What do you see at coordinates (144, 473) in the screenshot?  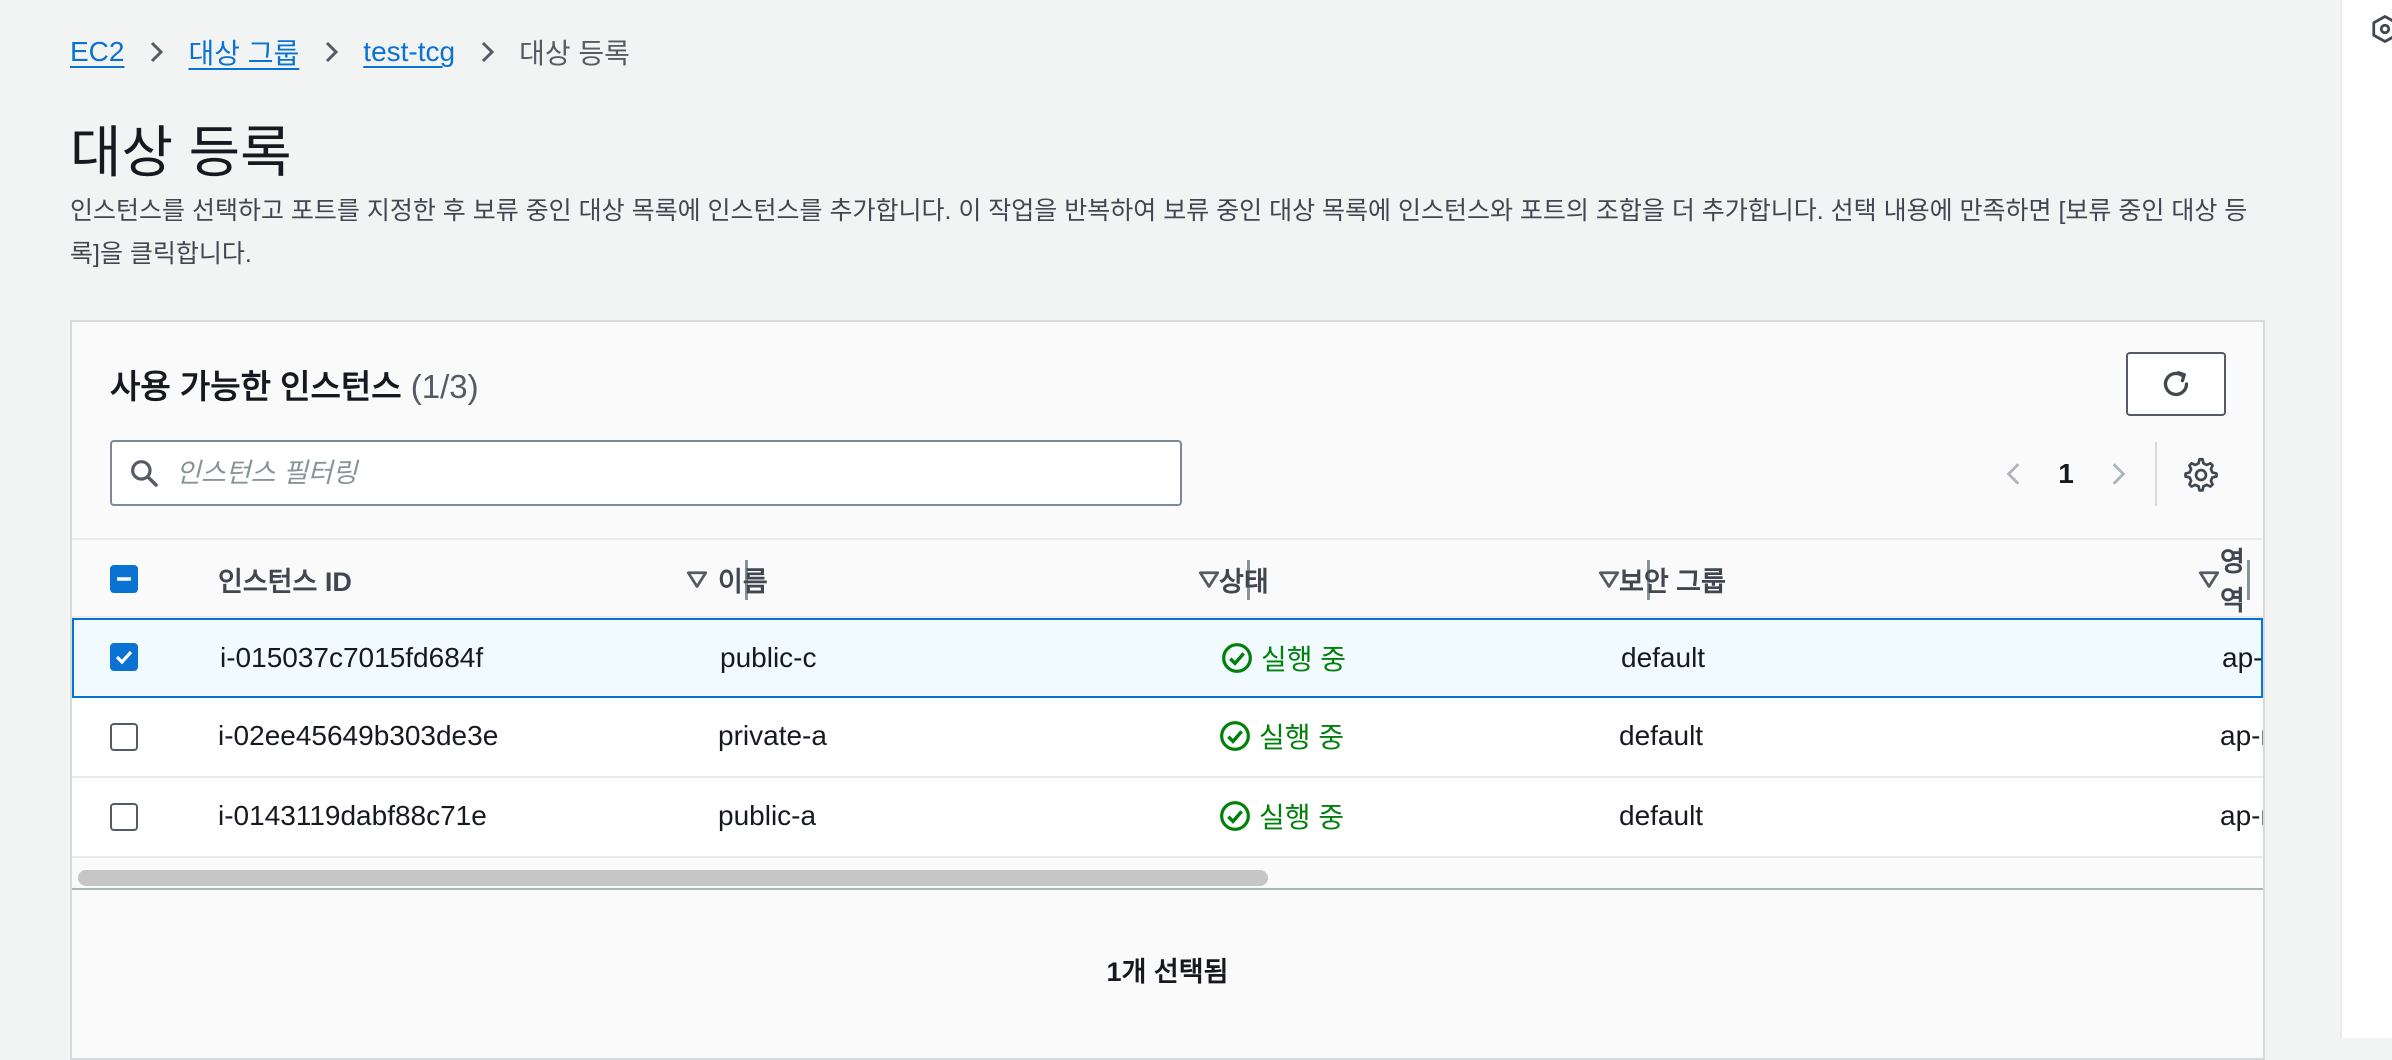 I see `search-icon` at bounding box center [144, 473].